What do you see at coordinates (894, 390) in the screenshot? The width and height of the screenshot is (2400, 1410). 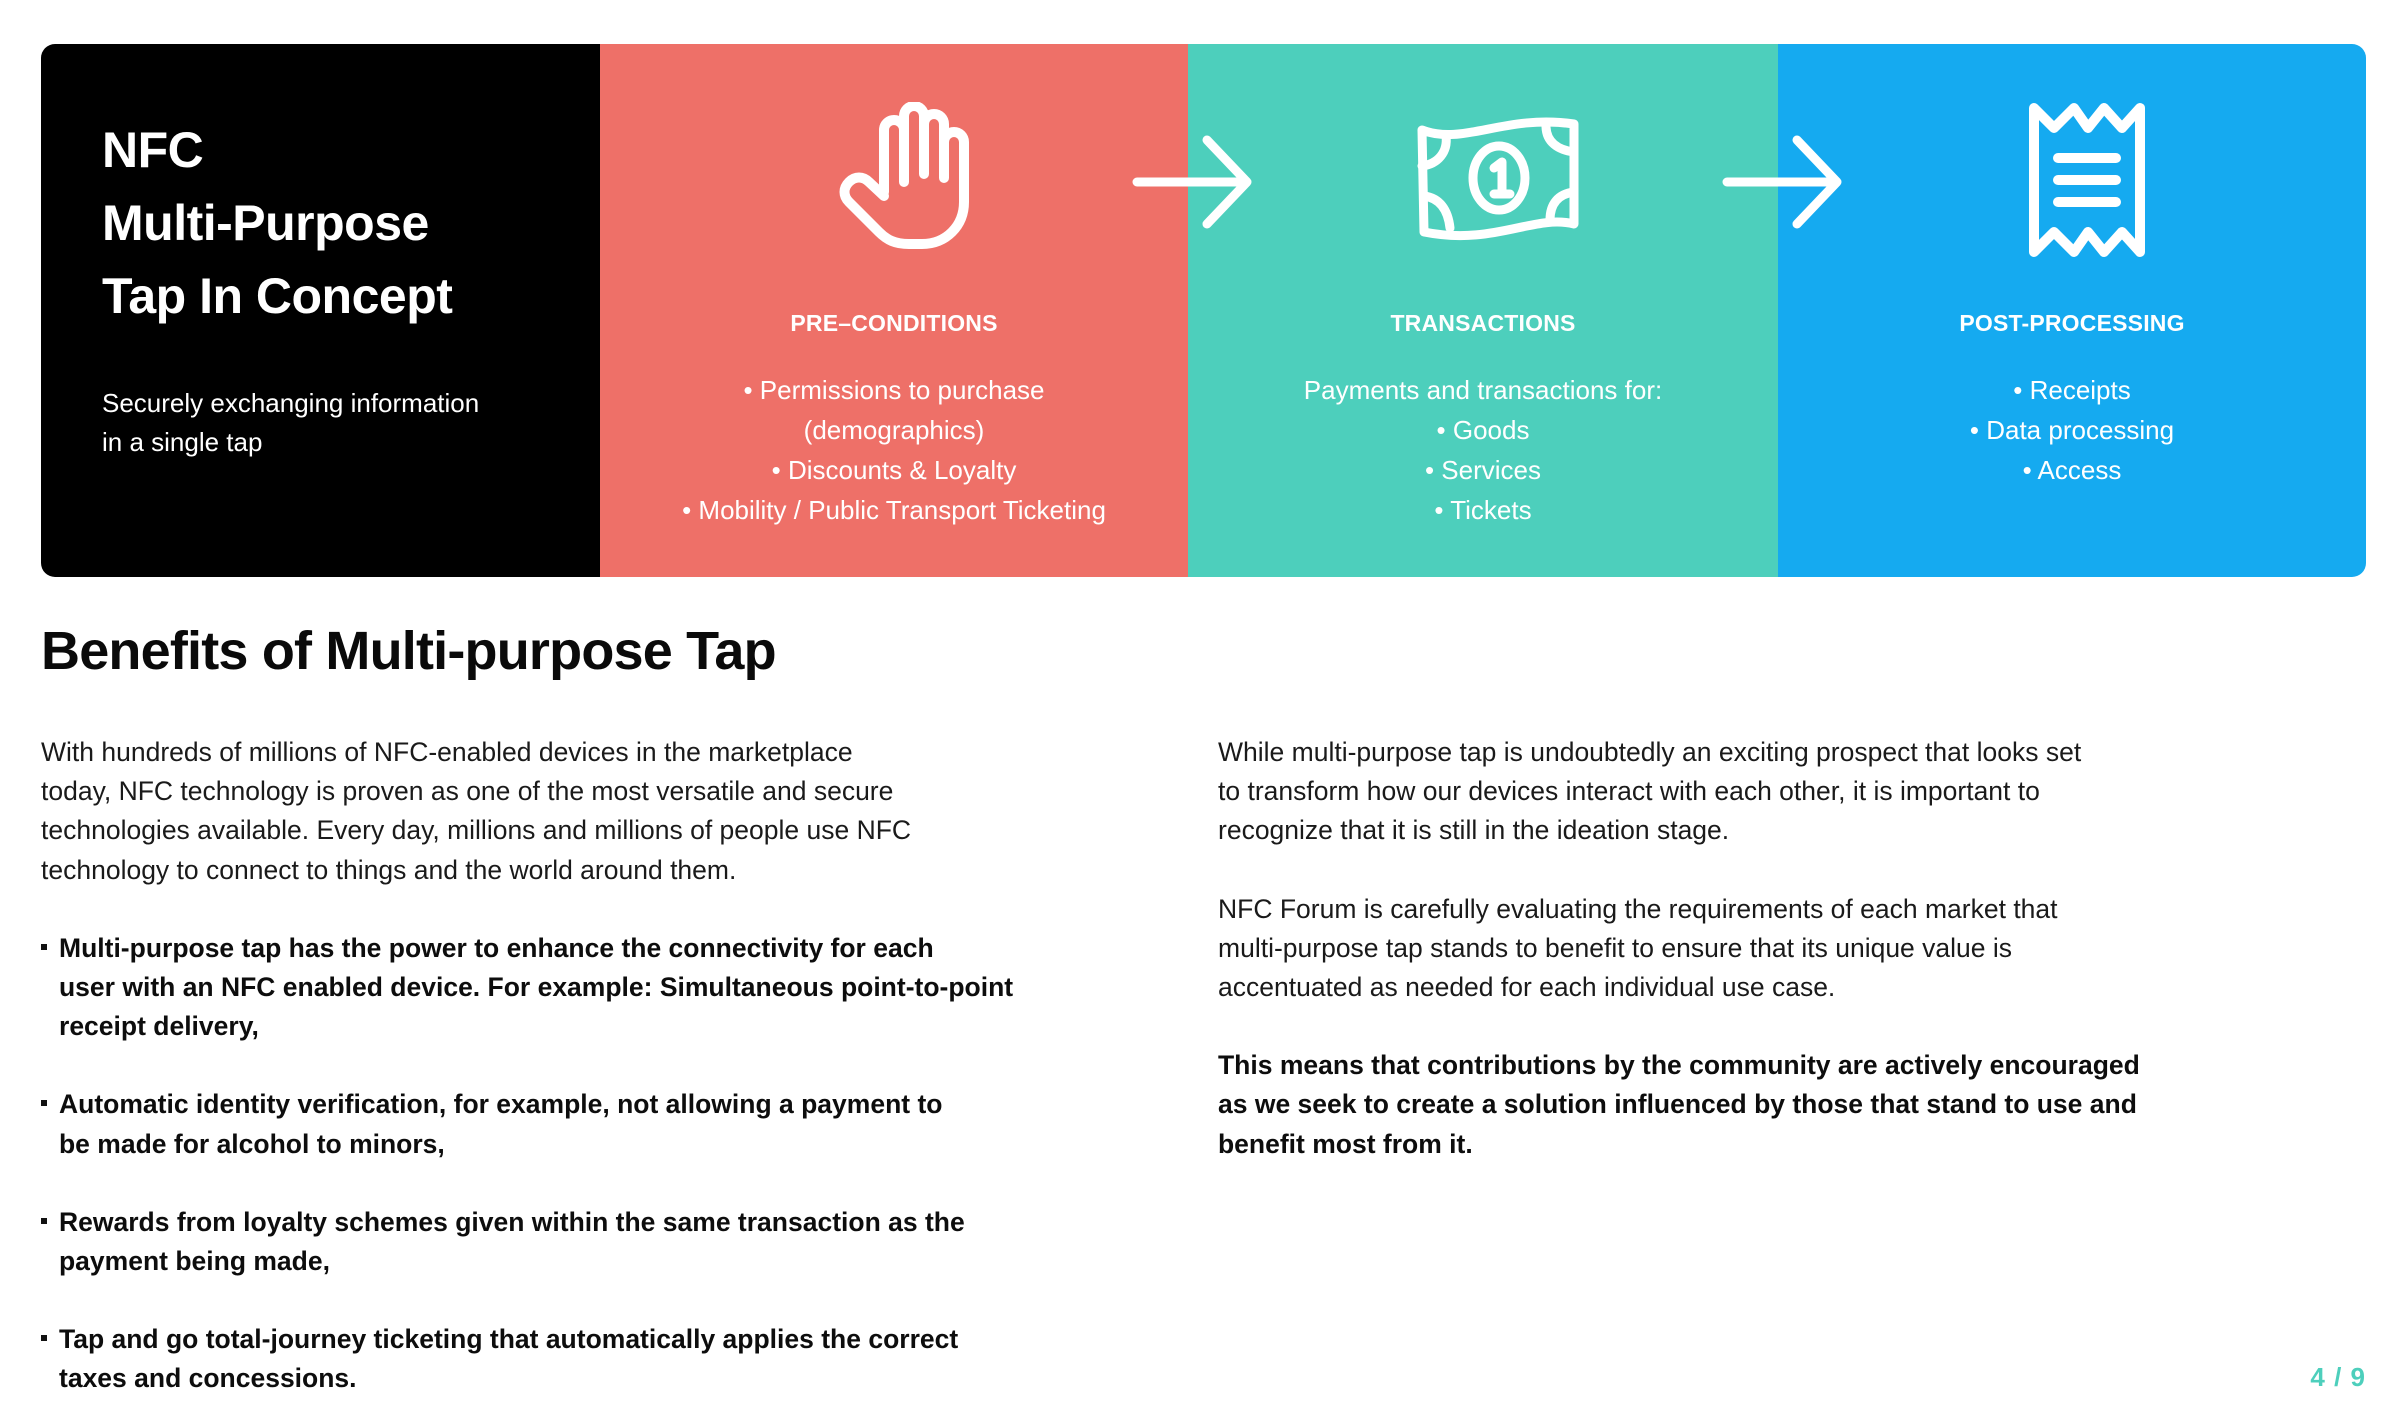 I see `stage-list-item: • Permissions to purchase` at bounding box center [894, 390].